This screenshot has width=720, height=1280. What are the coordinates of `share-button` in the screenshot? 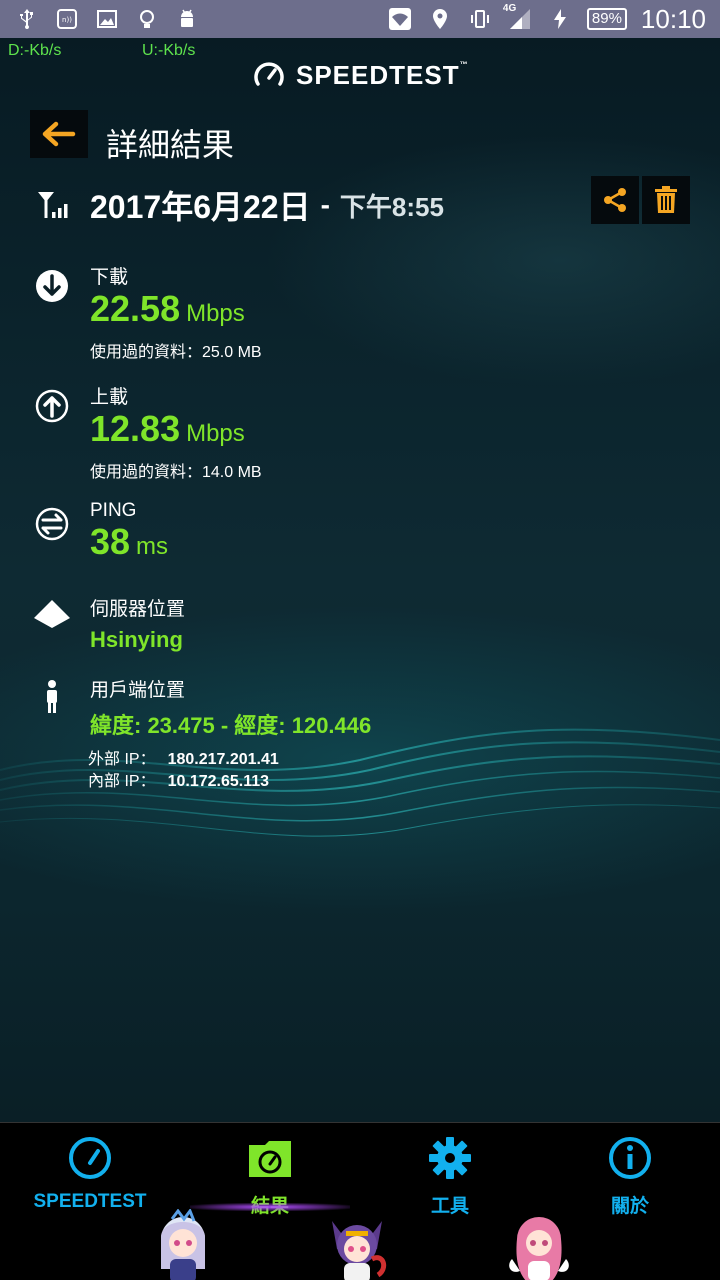 It's located at (615, 200).